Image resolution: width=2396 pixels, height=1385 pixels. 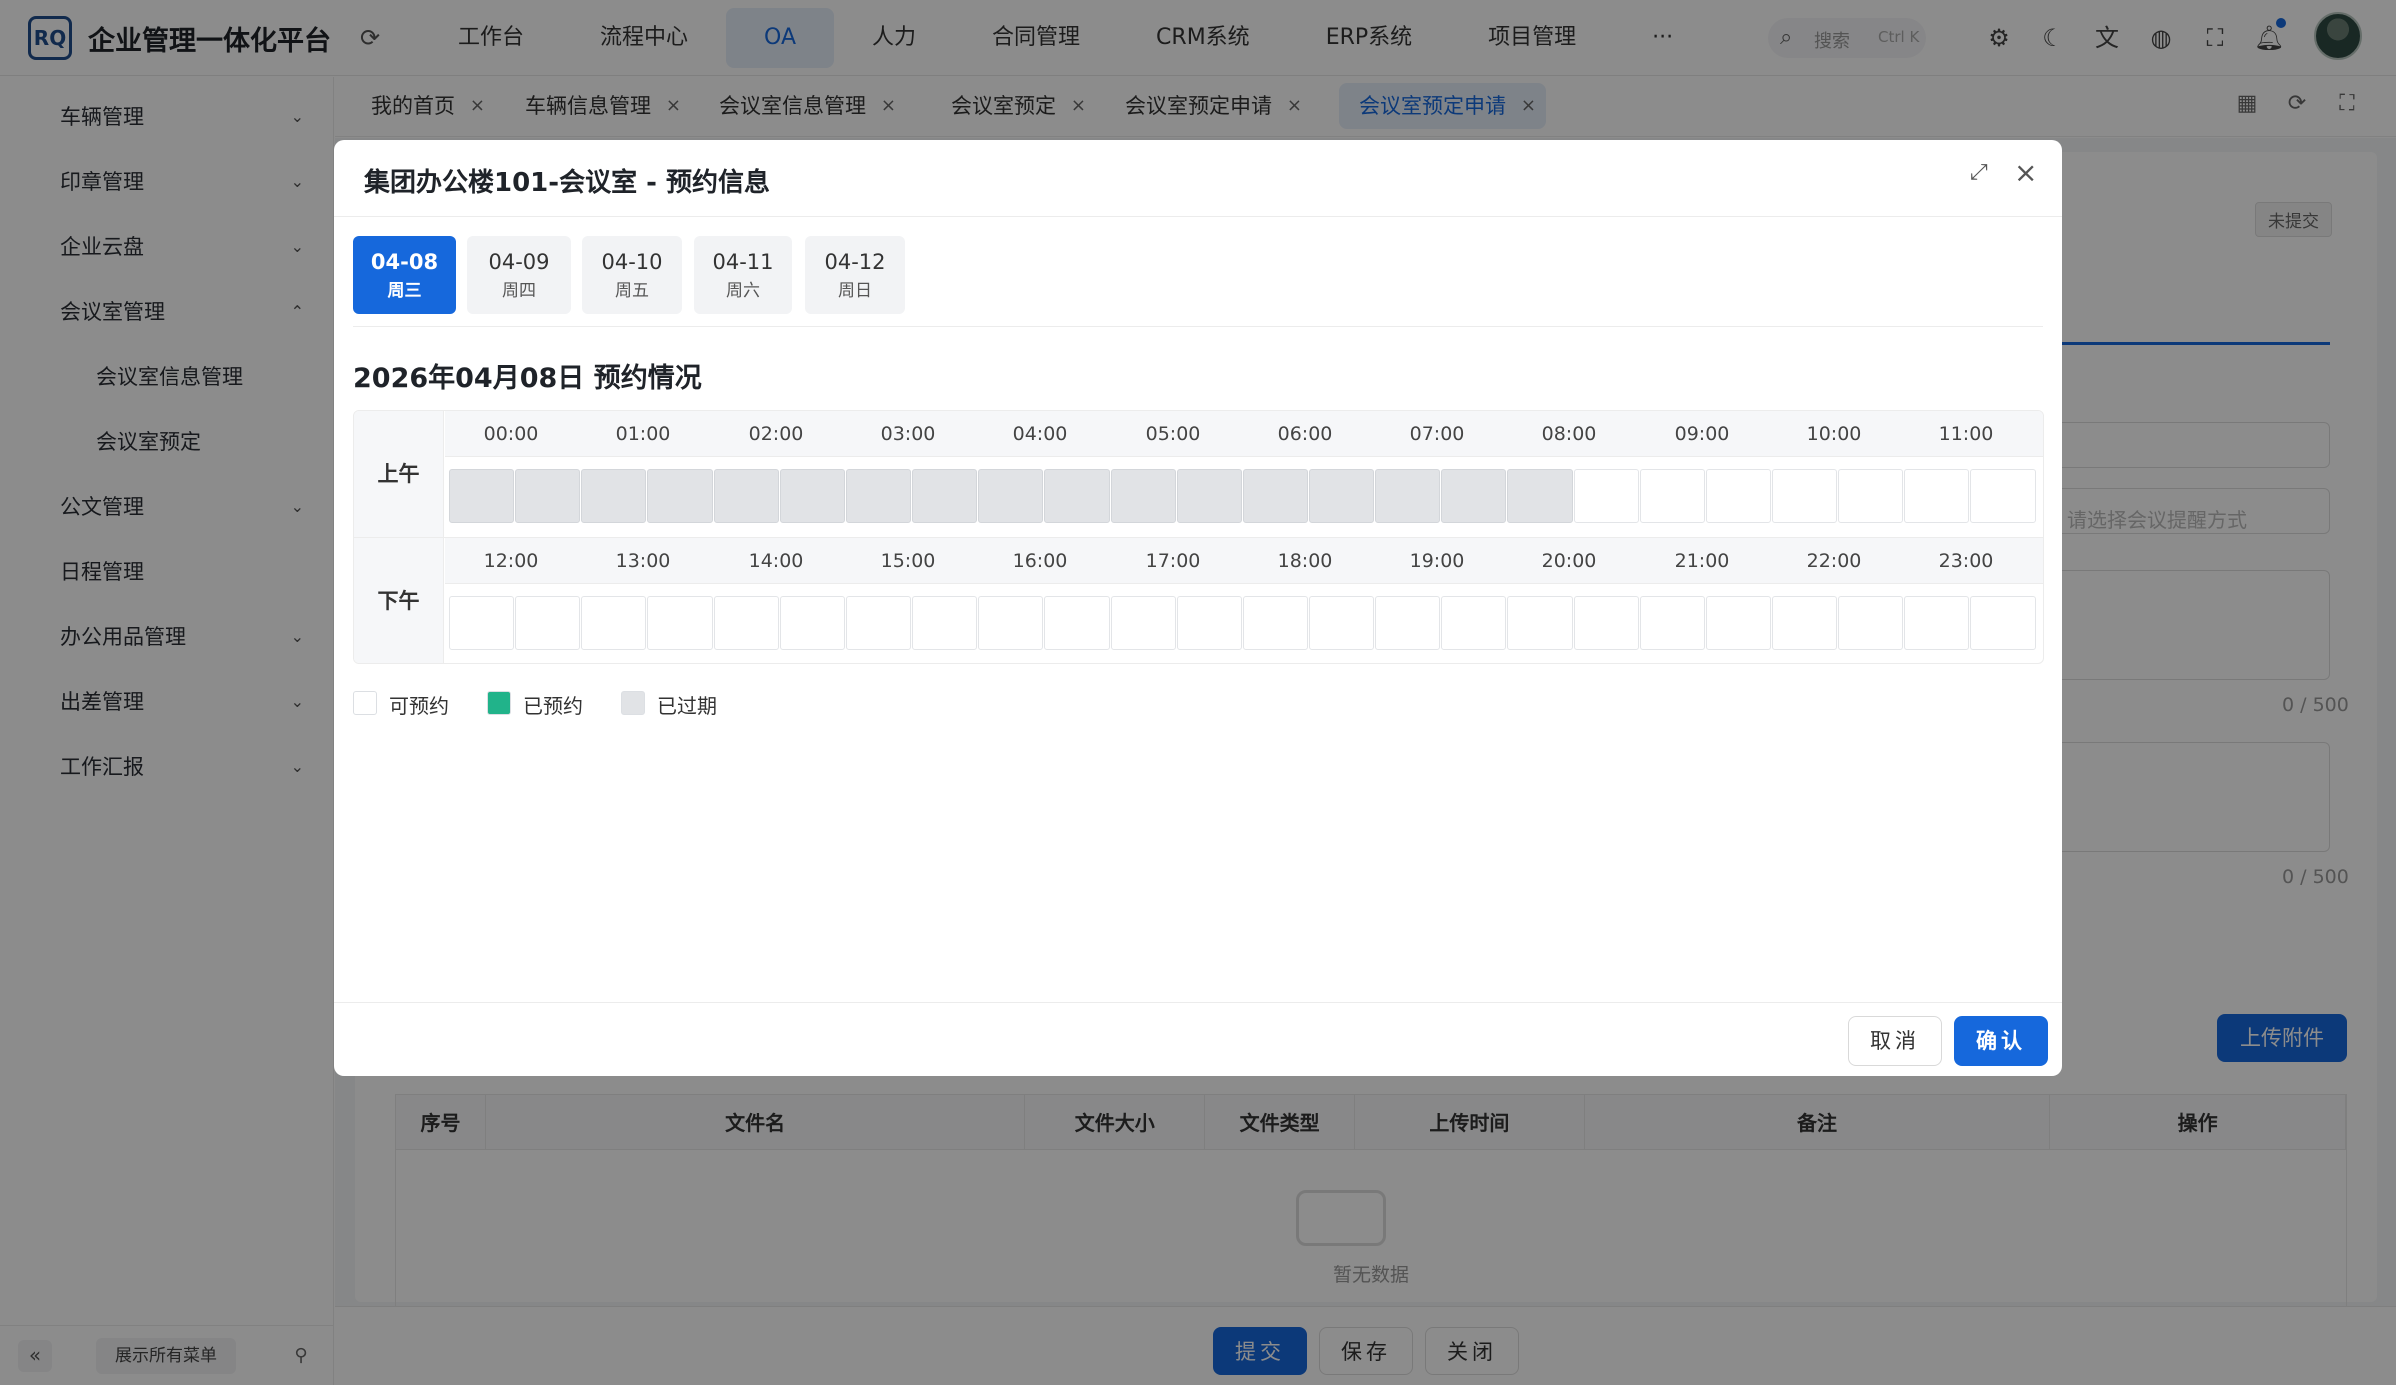 What do you see at coordinates (404, 291) in the screenshot?
I see `day-tab-weekday: 周三` at bounding box center [404, 291].